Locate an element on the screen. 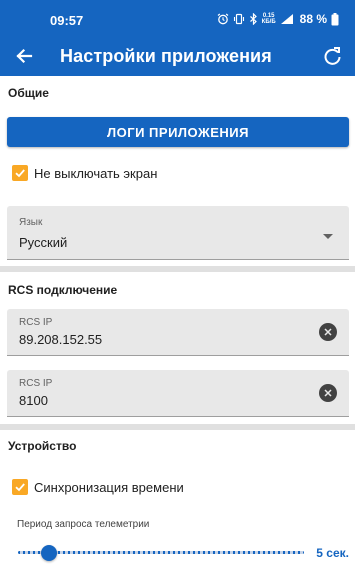 The image size is (355, 585). reset-button is located at coordinates (333, 56).